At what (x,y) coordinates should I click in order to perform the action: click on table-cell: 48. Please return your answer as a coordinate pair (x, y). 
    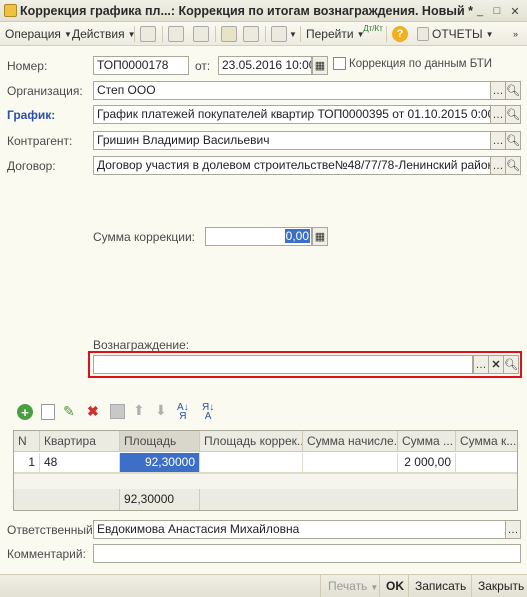
    Looking at the image, I should click on (80, 463).